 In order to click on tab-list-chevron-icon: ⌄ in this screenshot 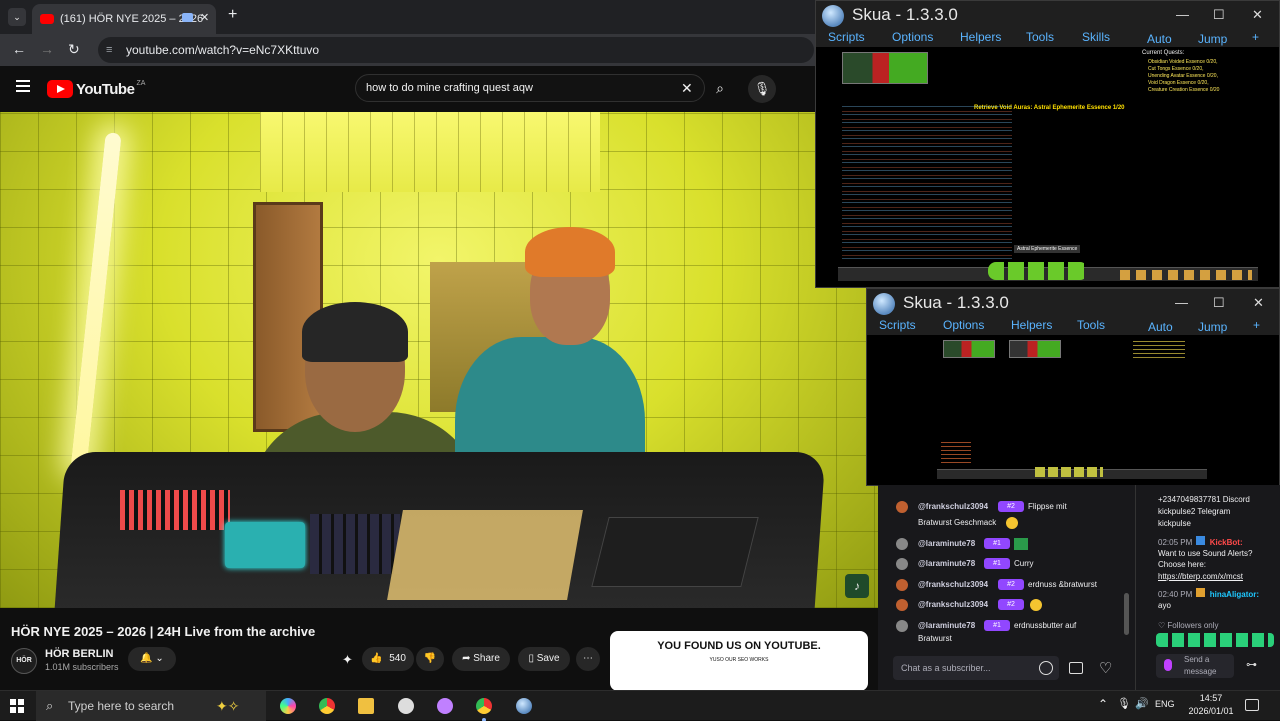, I will do `click(17, 17)`.